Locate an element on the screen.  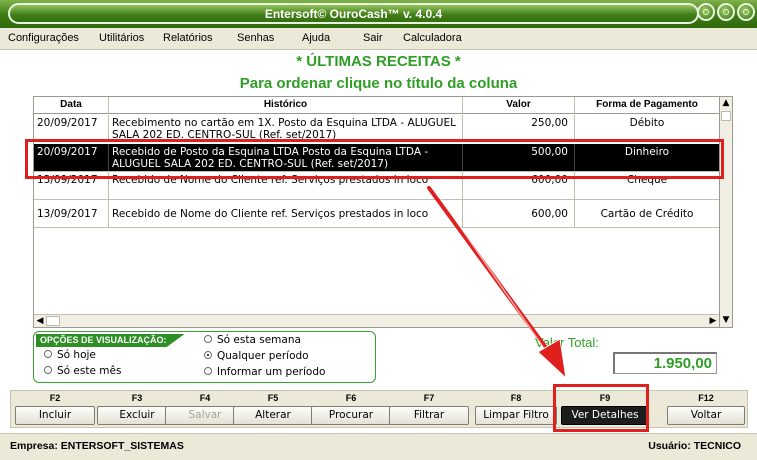
fkey-procurar: F6 Procurar is located at coordinates (351, 409).